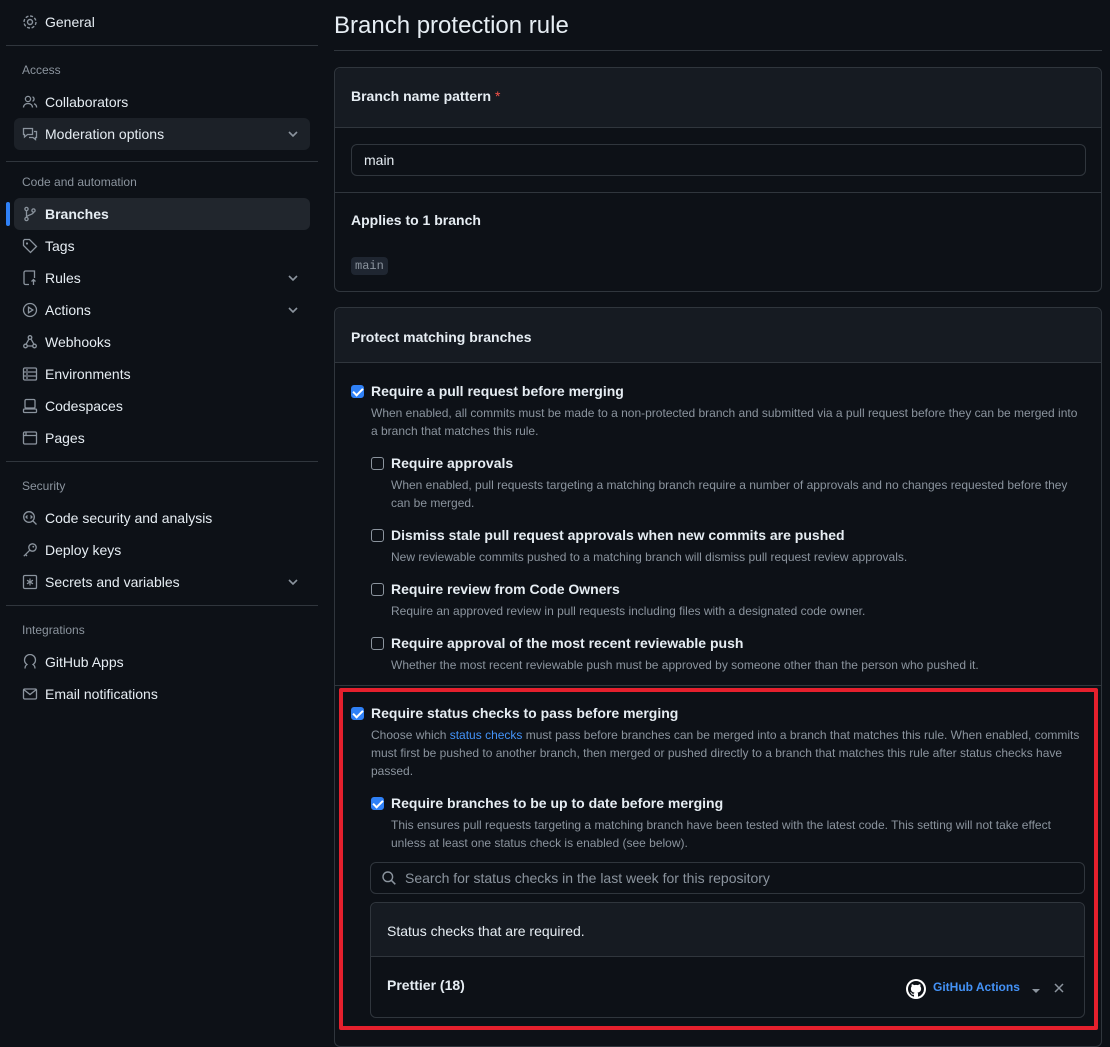 Image resolution: width=1110 pixels, height=1047 pixels. I want to click on sidebar-item-label: Email notifications, so click(101, 694).